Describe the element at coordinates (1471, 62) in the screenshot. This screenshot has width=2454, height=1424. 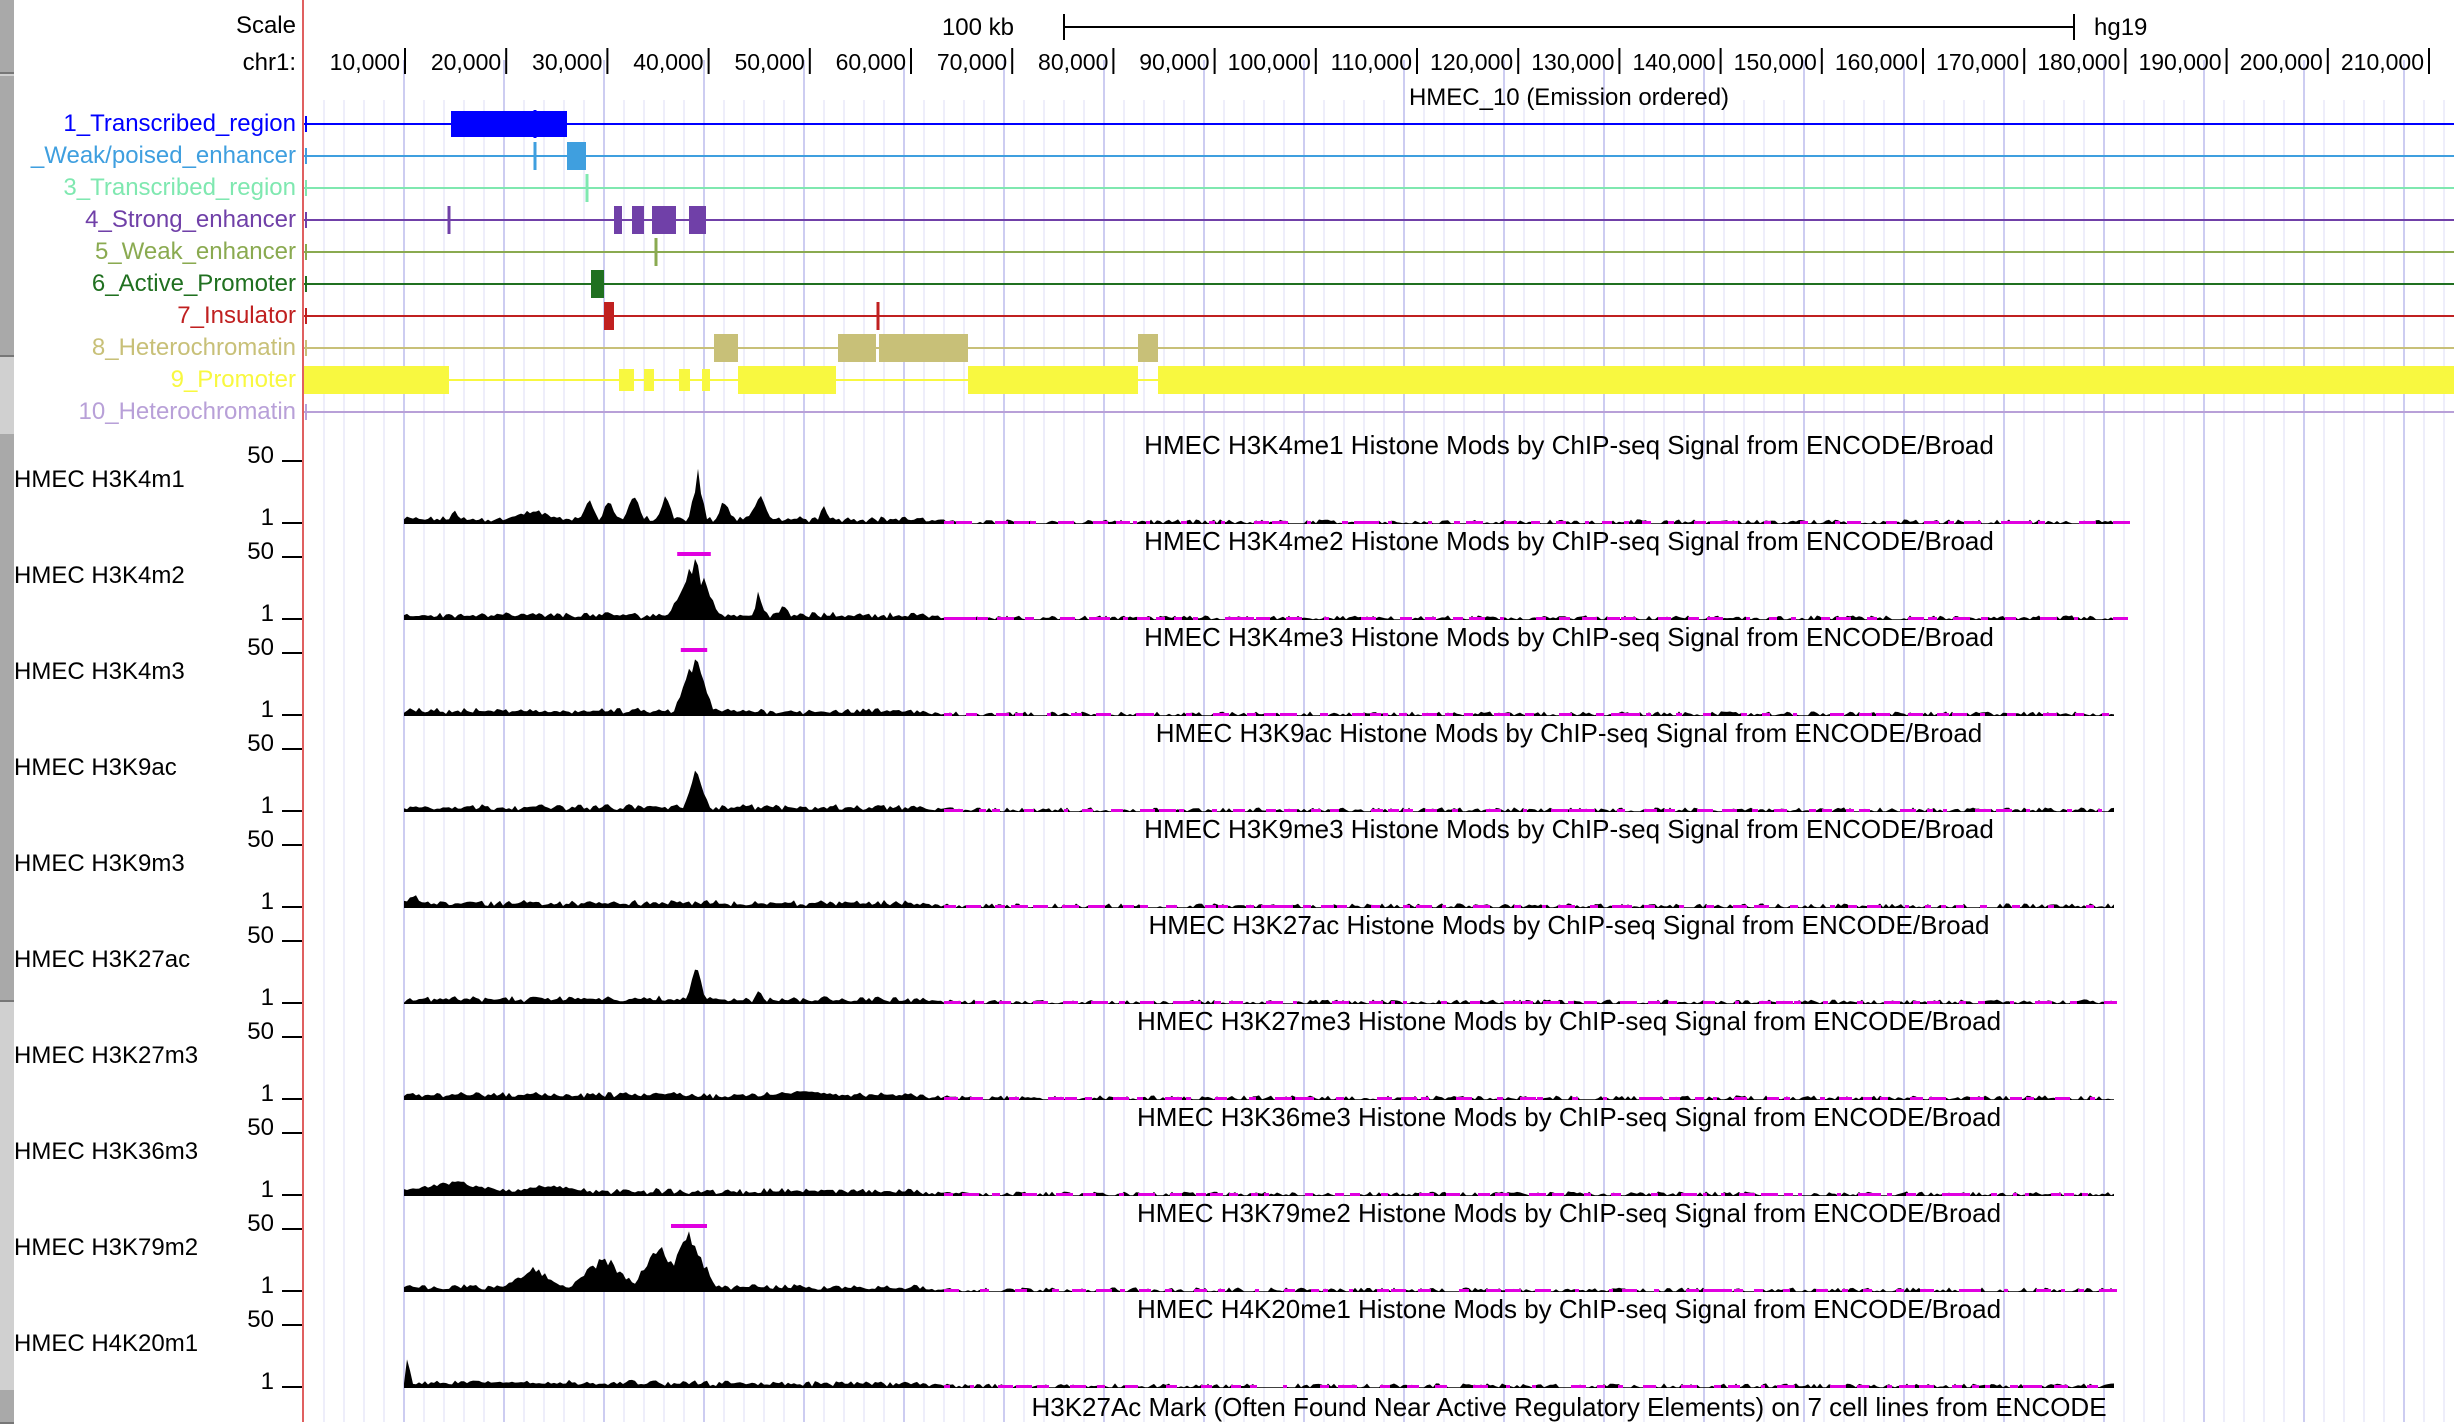
I see `ruler-tick-label: 120,000` at that location.